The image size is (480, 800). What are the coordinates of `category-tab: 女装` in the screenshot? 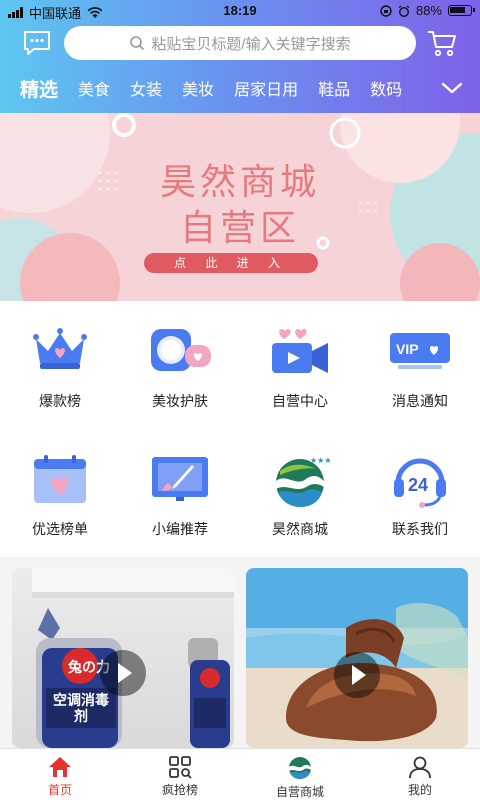 It's located at (146, 88).